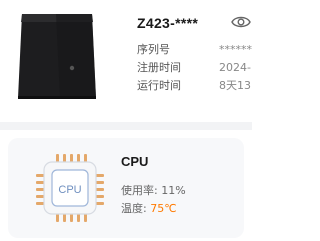 The height and width of the screenshot is (241, 320). What do you see at coordinates (139, 190) in the screenshot?
I see `cpu-usage-label: 使用率:` at bounding box center [139, 190].